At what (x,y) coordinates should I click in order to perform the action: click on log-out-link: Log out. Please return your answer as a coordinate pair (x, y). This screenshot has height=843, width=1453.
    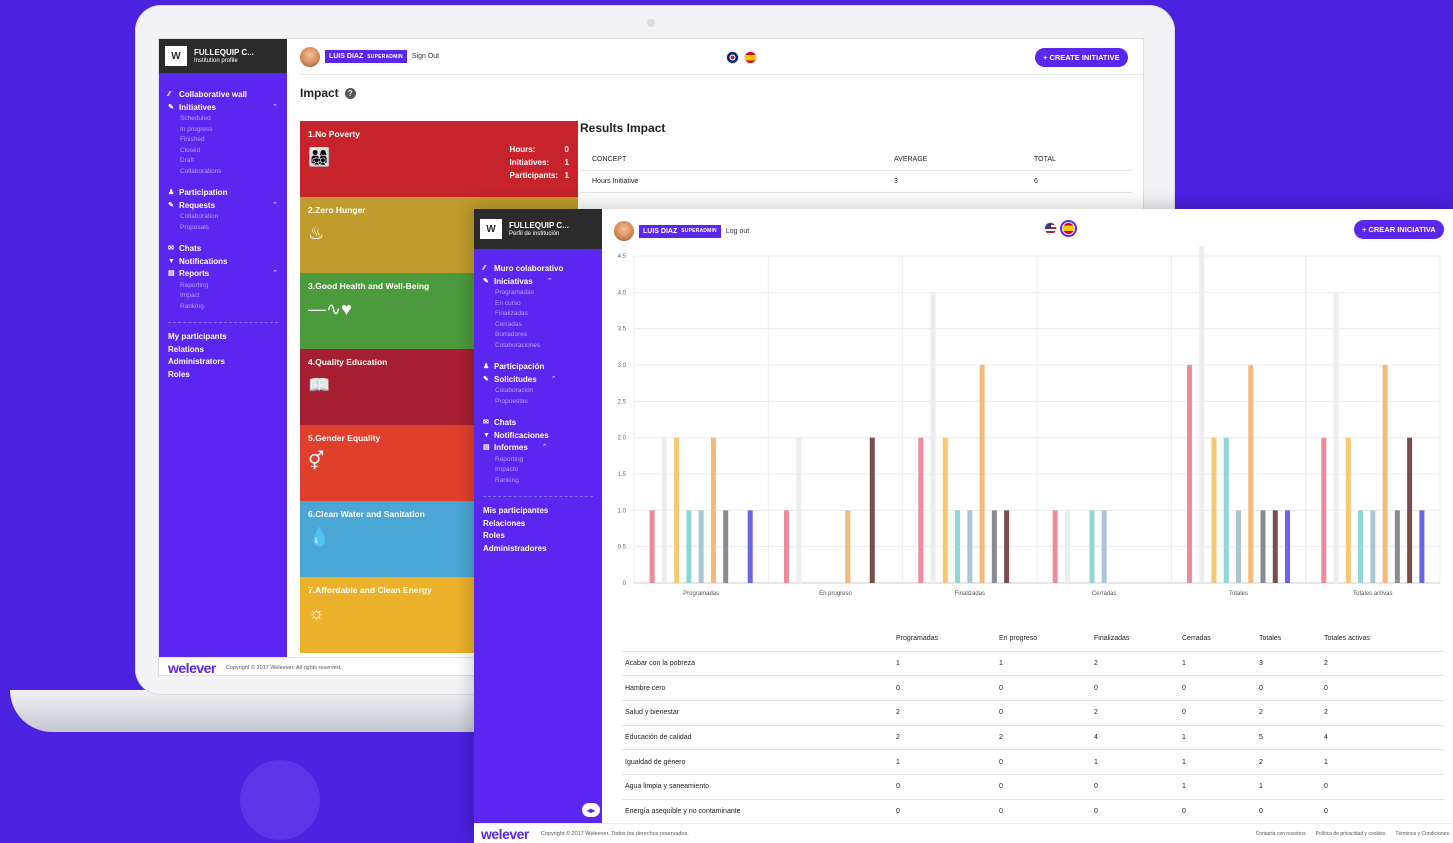
    Looking at the image, I should click on (737, 231).